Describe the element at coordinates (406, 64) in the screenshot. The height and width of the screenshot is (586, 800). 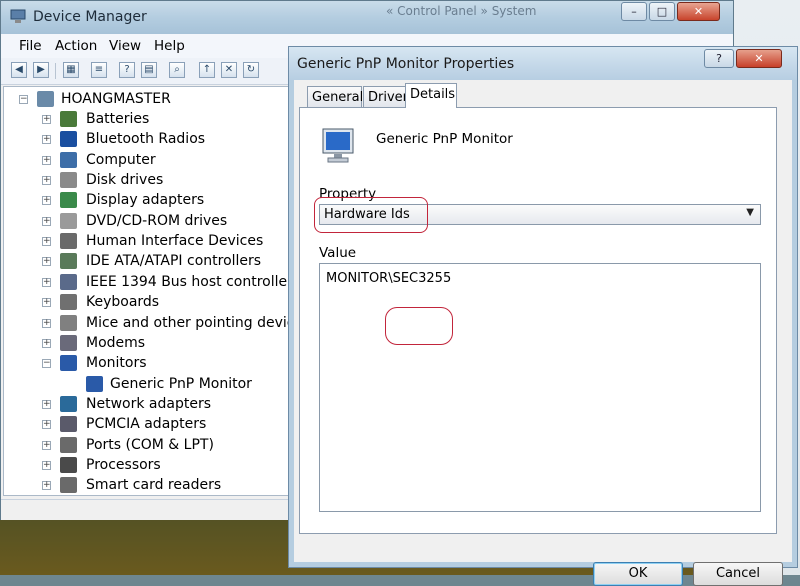
I see `dialog-title: Generic PnP Monitor Properties` at that location.